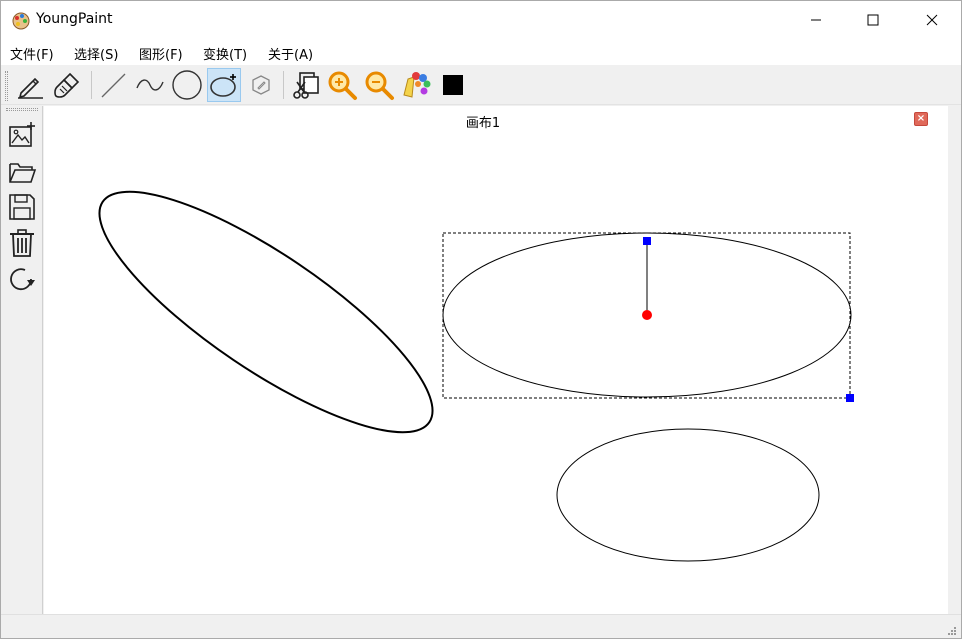 The width and height of the screenshot is (962, 639). Describe the element at coordinates (481, 52) in the screenshot. I see `menu-bar: 文件(F) 选择(S) 图形(F) 变换(T) 关于(A)` at that location.